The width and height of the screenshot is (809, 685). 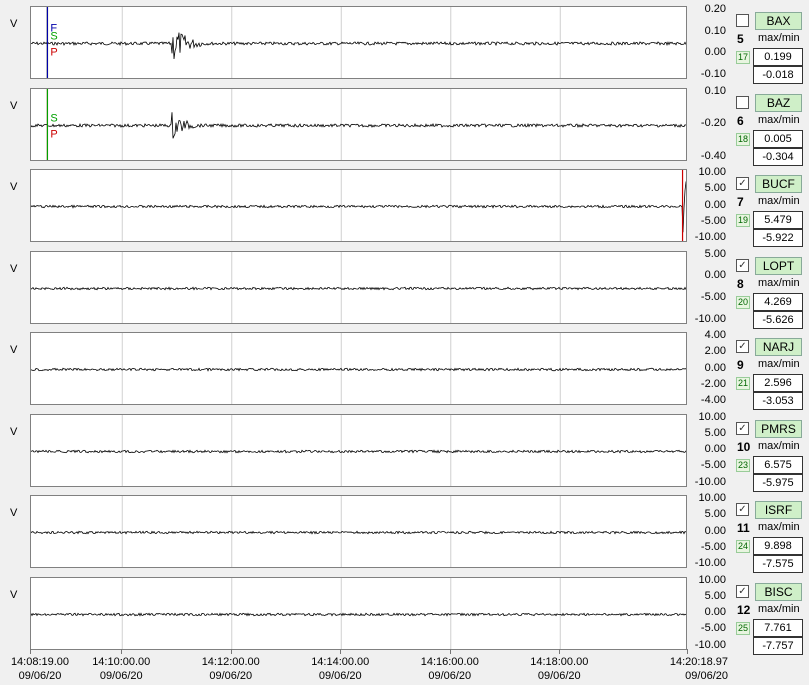 What do you see at coordinates (778, 301) in the screenshot?
I see `max-value: 4.269` at bounding box center [778, 301].